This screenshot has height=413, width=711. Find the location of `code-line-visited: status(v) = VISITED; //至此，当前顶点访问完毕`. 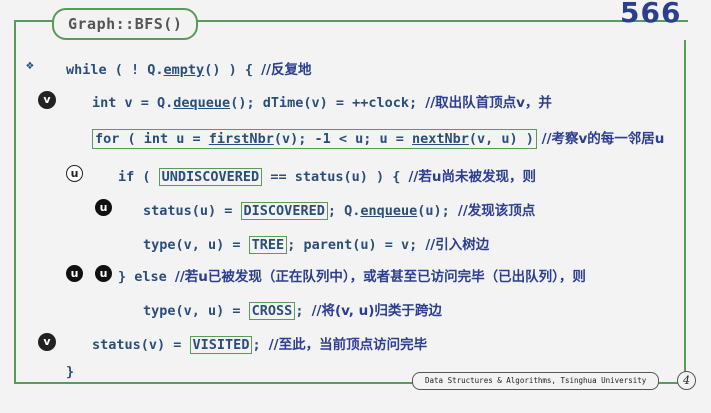

code-line-visited: status(v) = VISITED; //至此，当前顶点访问完毕 is located at coordinates (260, 345).